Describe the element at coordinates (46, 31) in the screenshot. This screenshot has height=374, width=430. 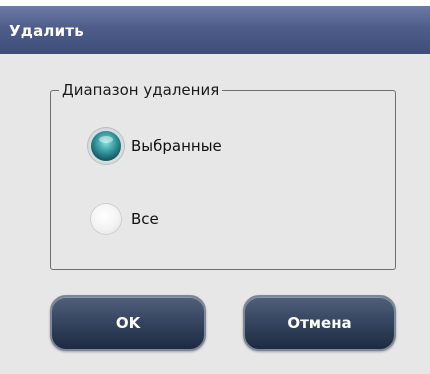
I see `dialog-title: Удалить` at that location.